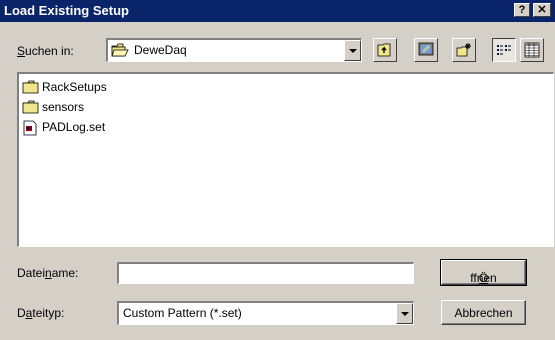  I want to click on open-folder-icon, so click(120, 50).